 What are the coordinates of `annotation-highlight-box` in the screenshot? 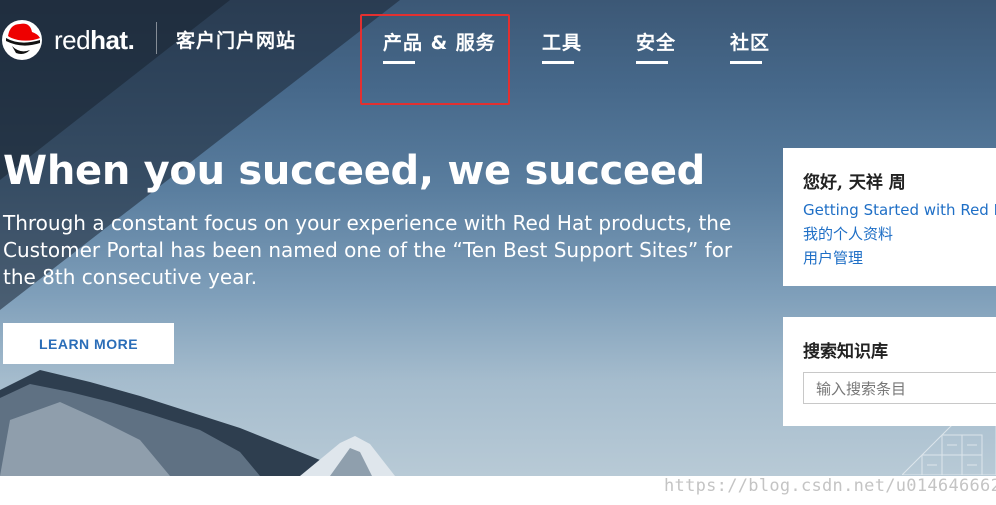 It's located at (435, 59).